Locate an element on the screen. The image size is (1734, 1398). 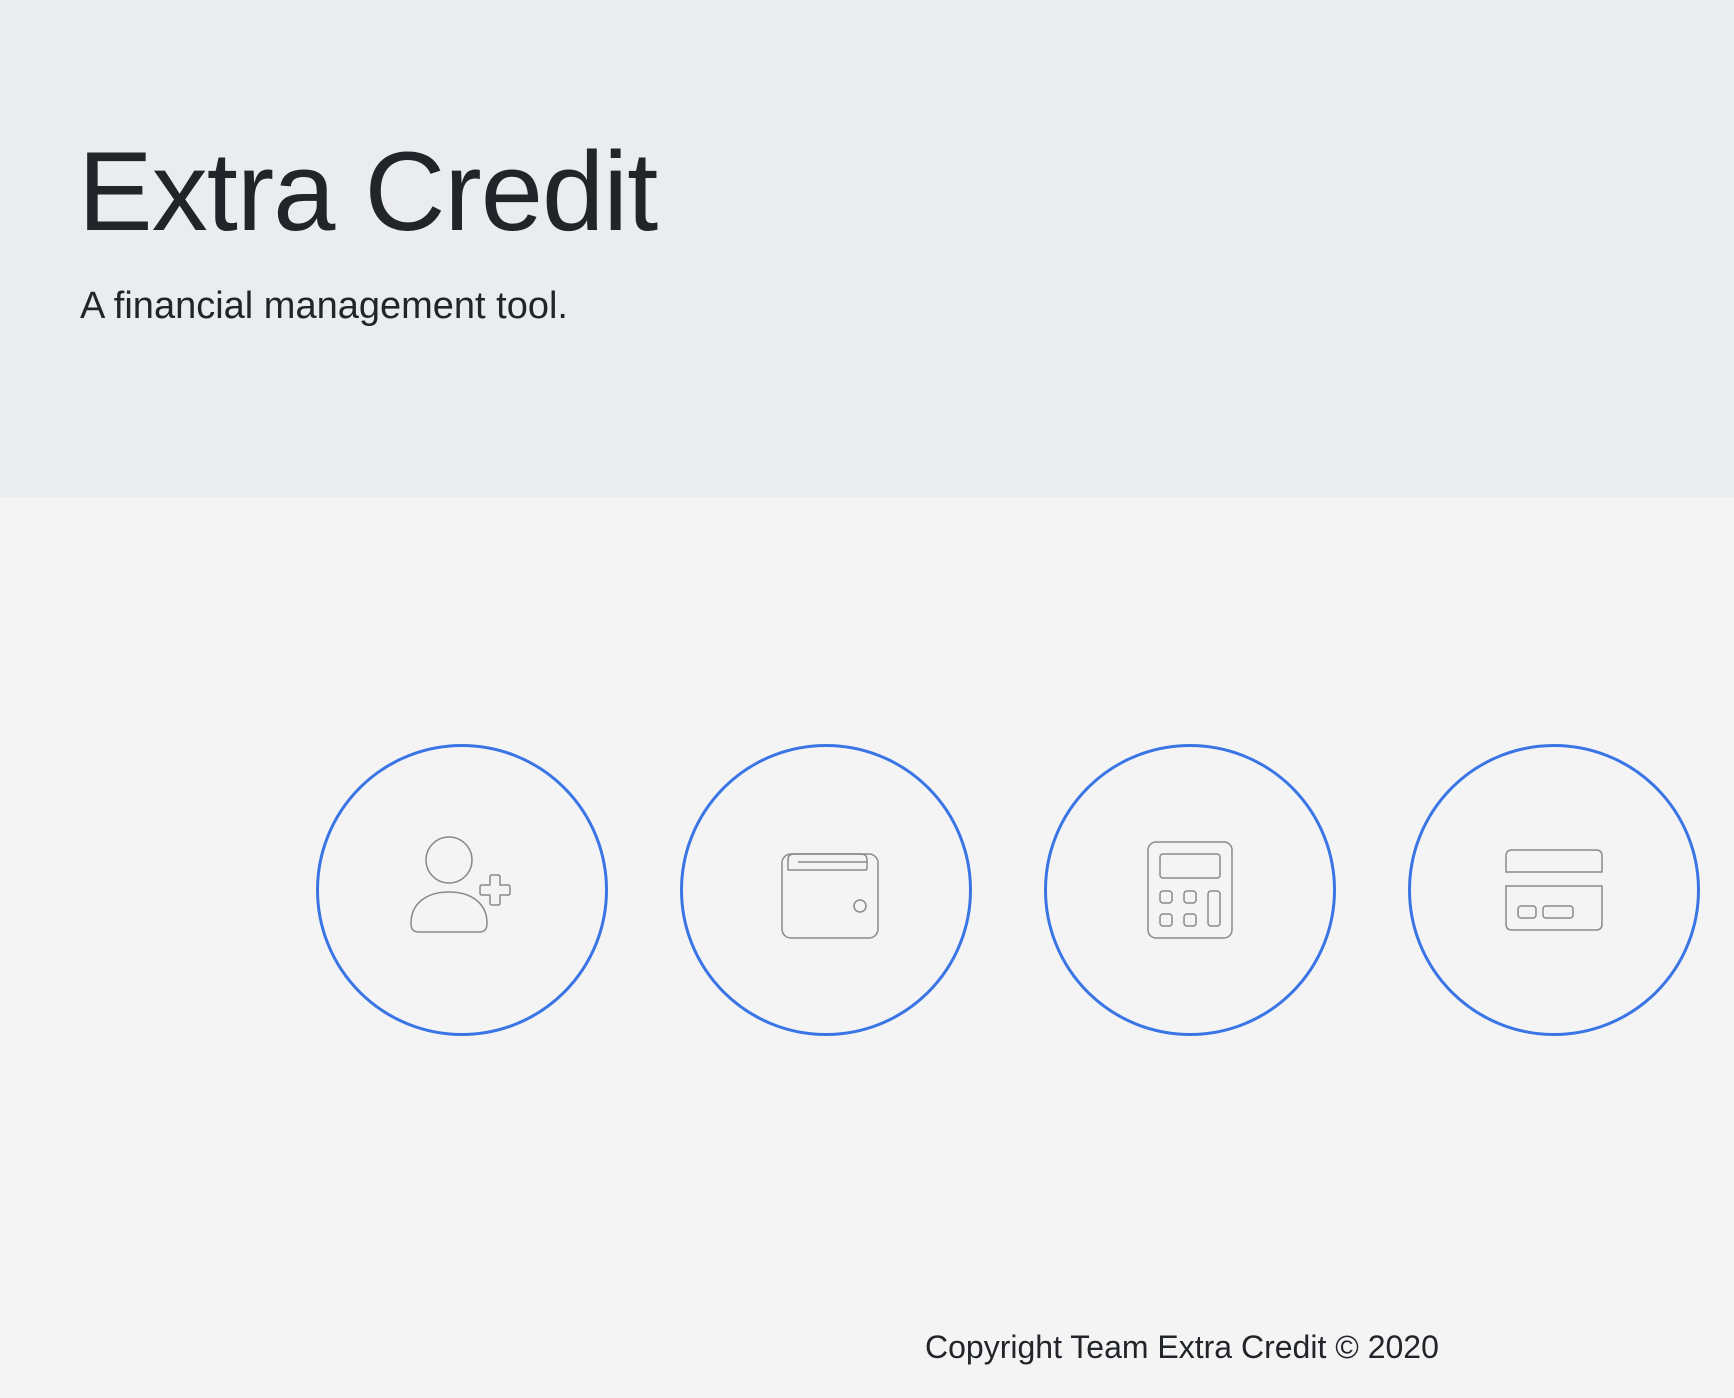
page-title: Extra Credit is located at coordinates (368, 191).